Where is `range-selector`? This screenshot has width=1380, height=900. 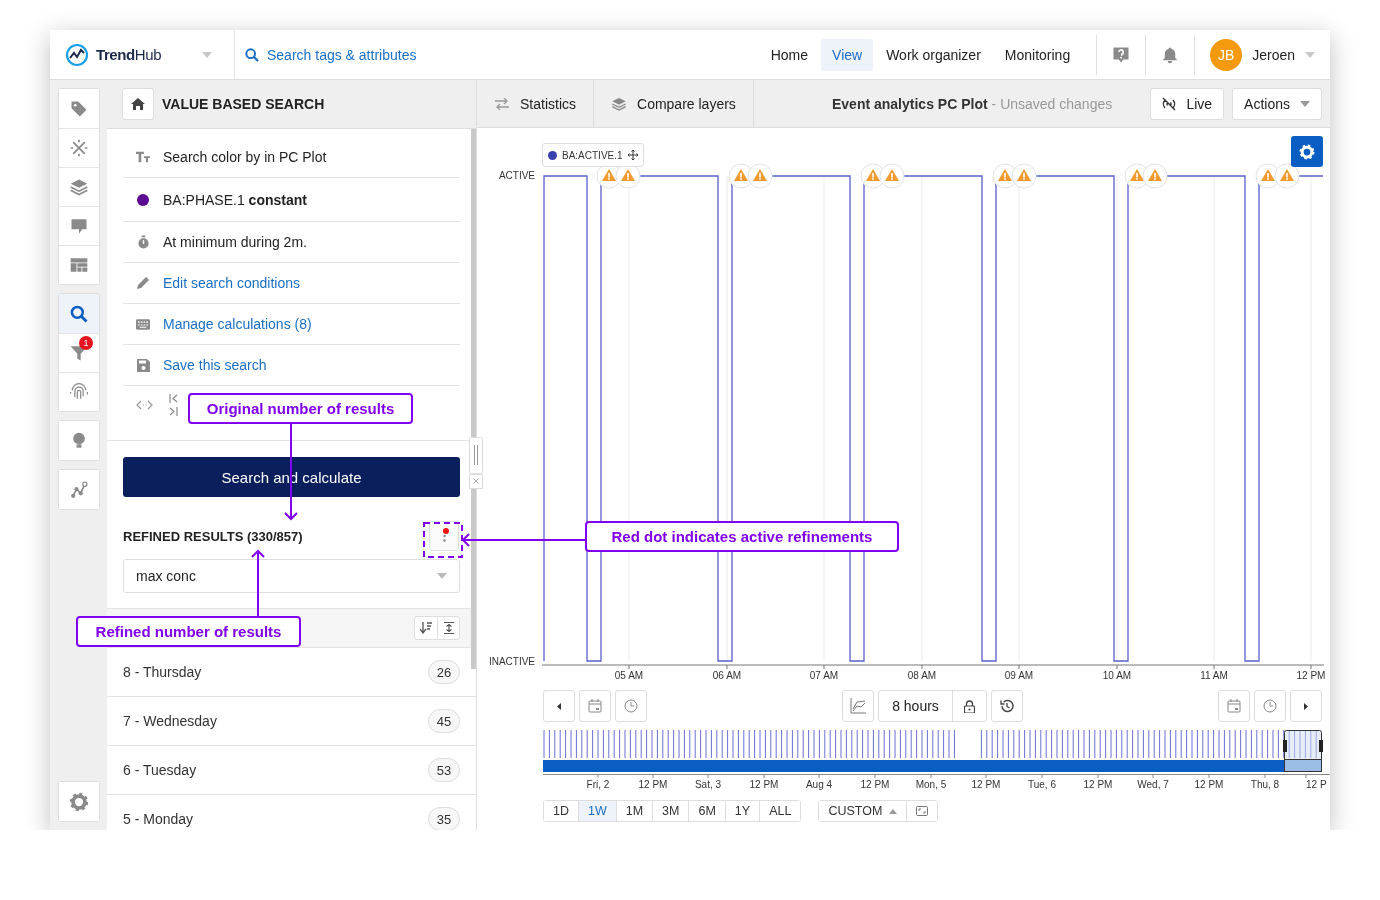
range-selector is located at coordinates (1303, 751).